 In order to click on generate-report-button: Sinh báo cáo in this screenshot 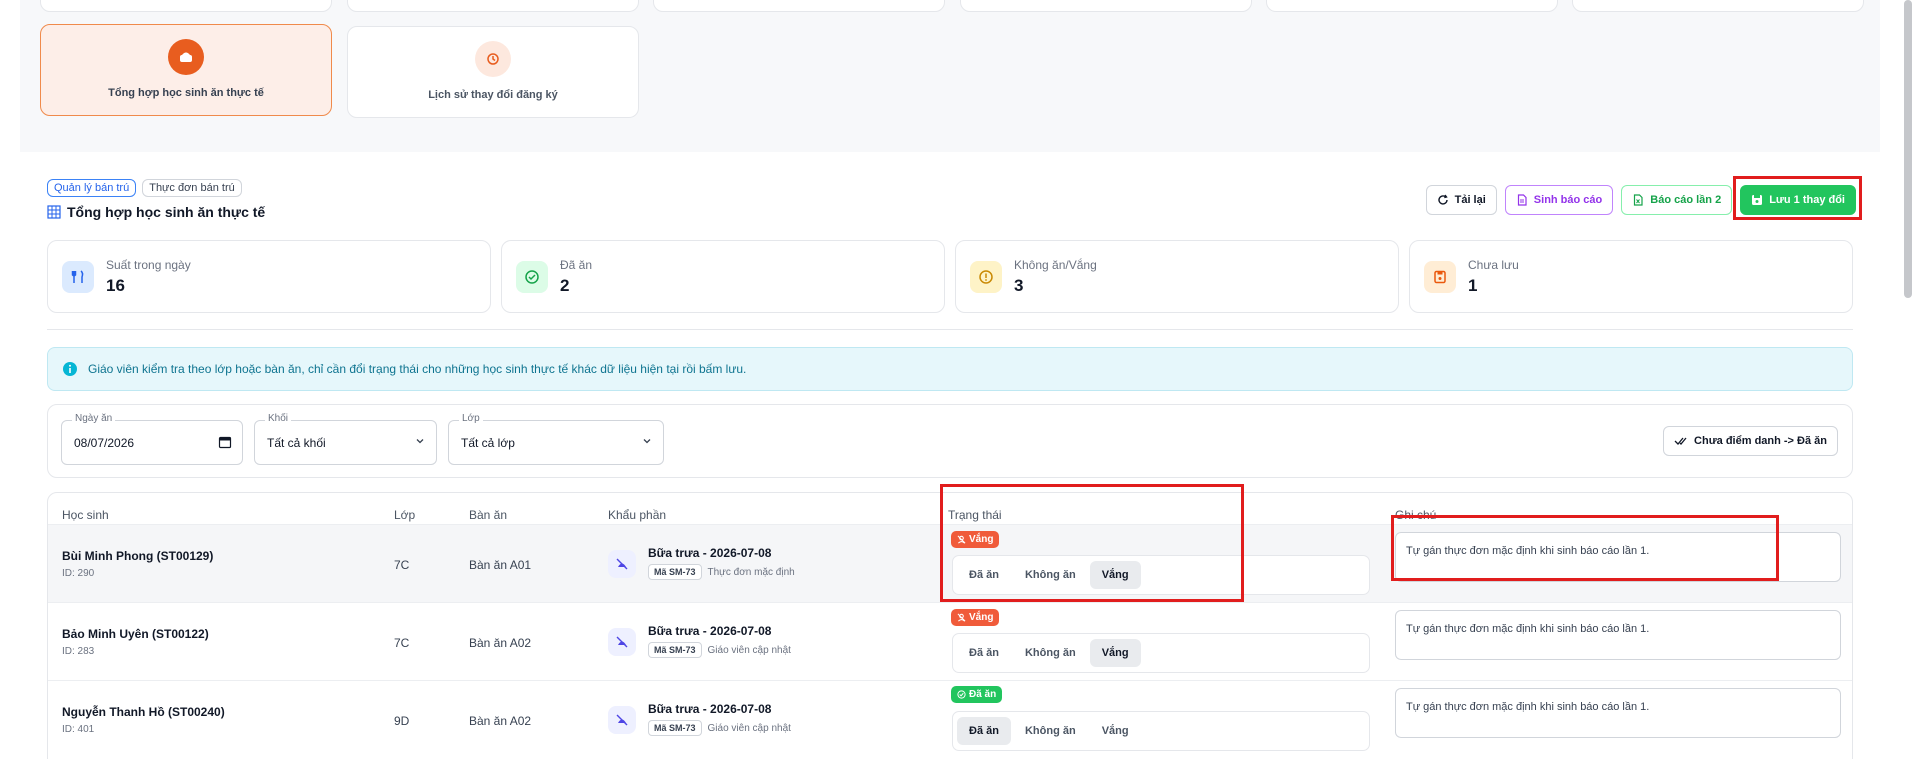, I will do `click(1559, 200)`.